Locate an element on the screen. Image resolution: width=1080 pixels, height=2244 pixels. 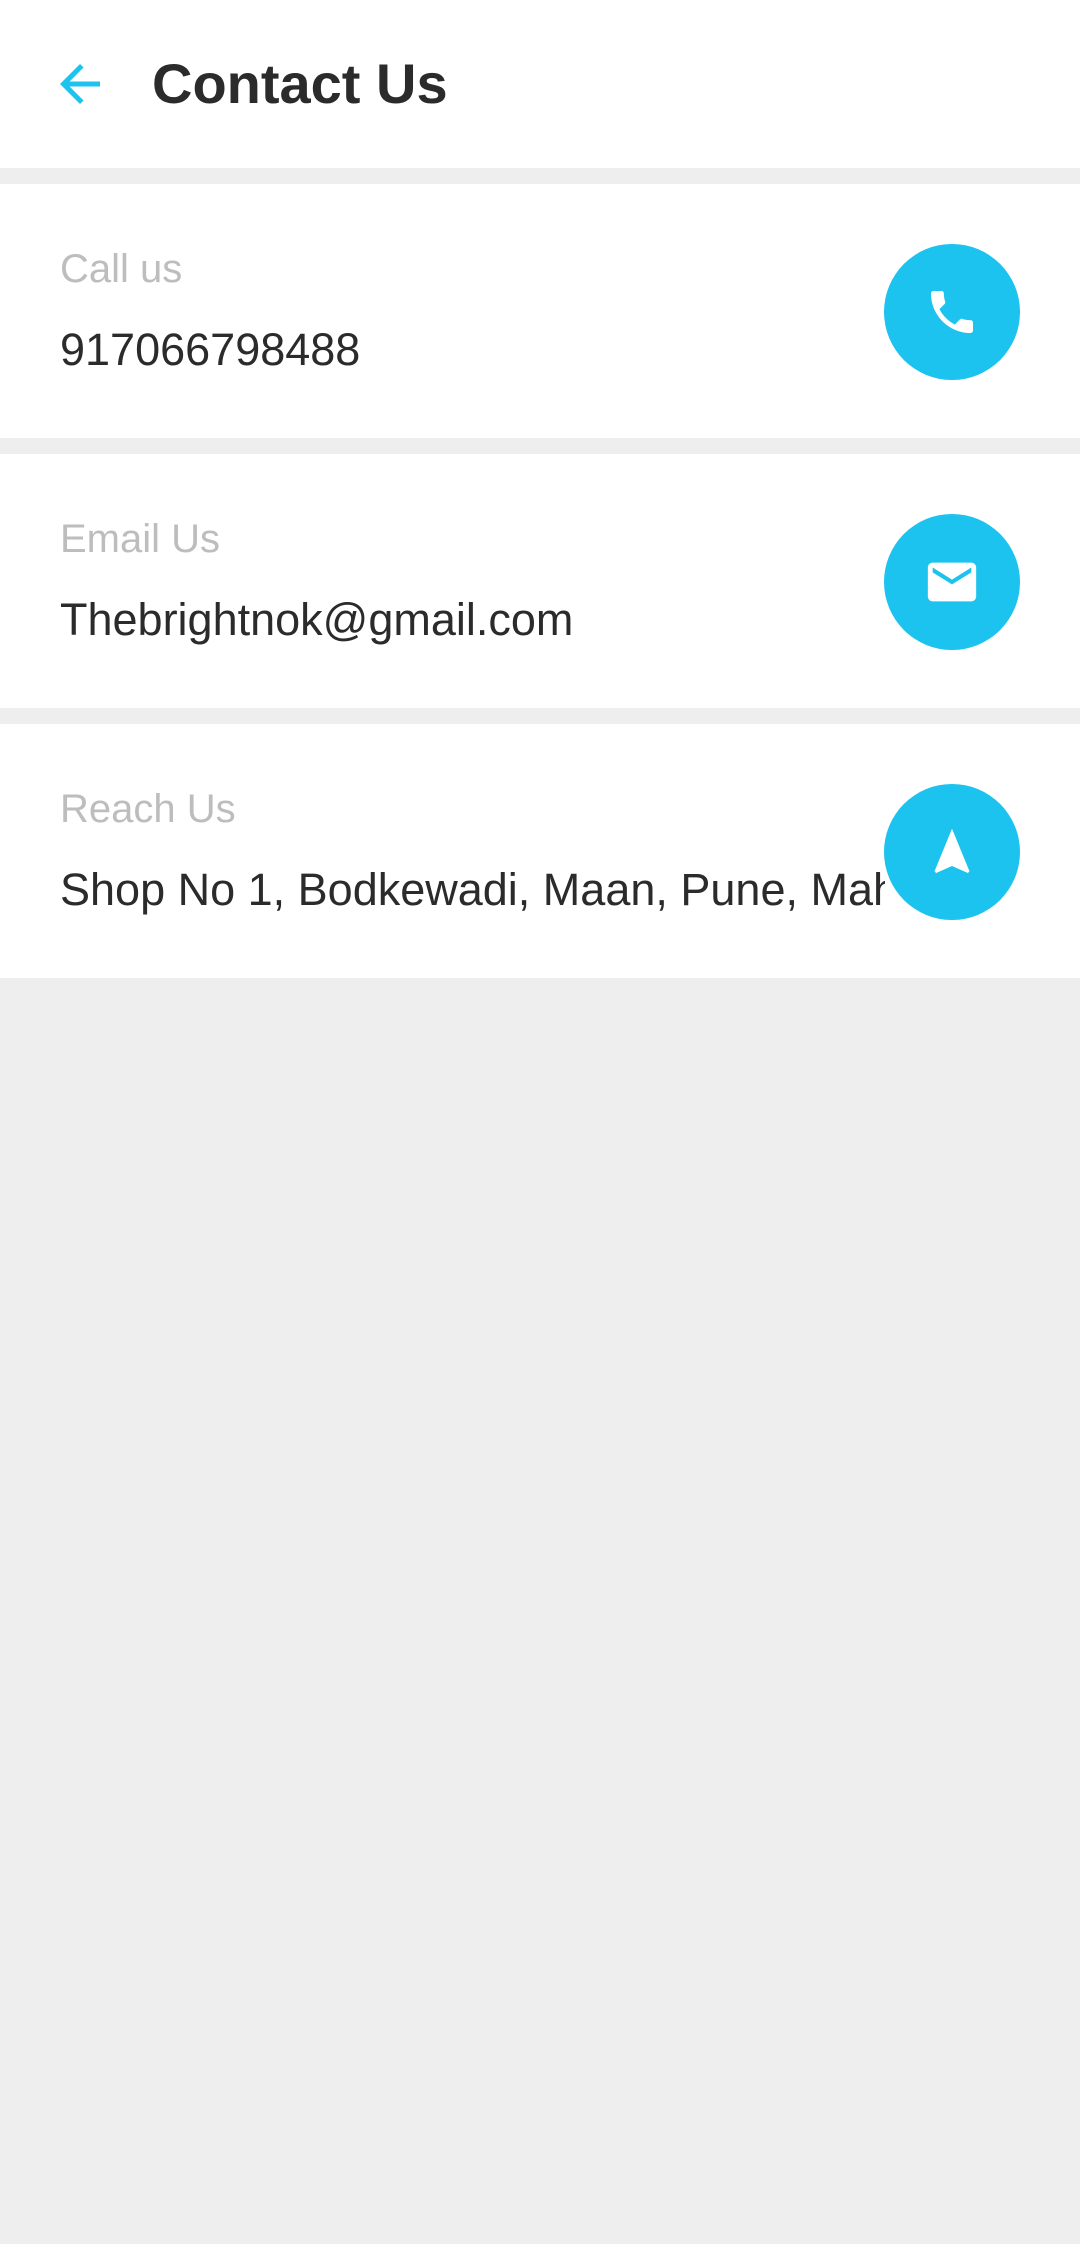
reach-us-label: Reach Us is located at coordinates (148, 809).